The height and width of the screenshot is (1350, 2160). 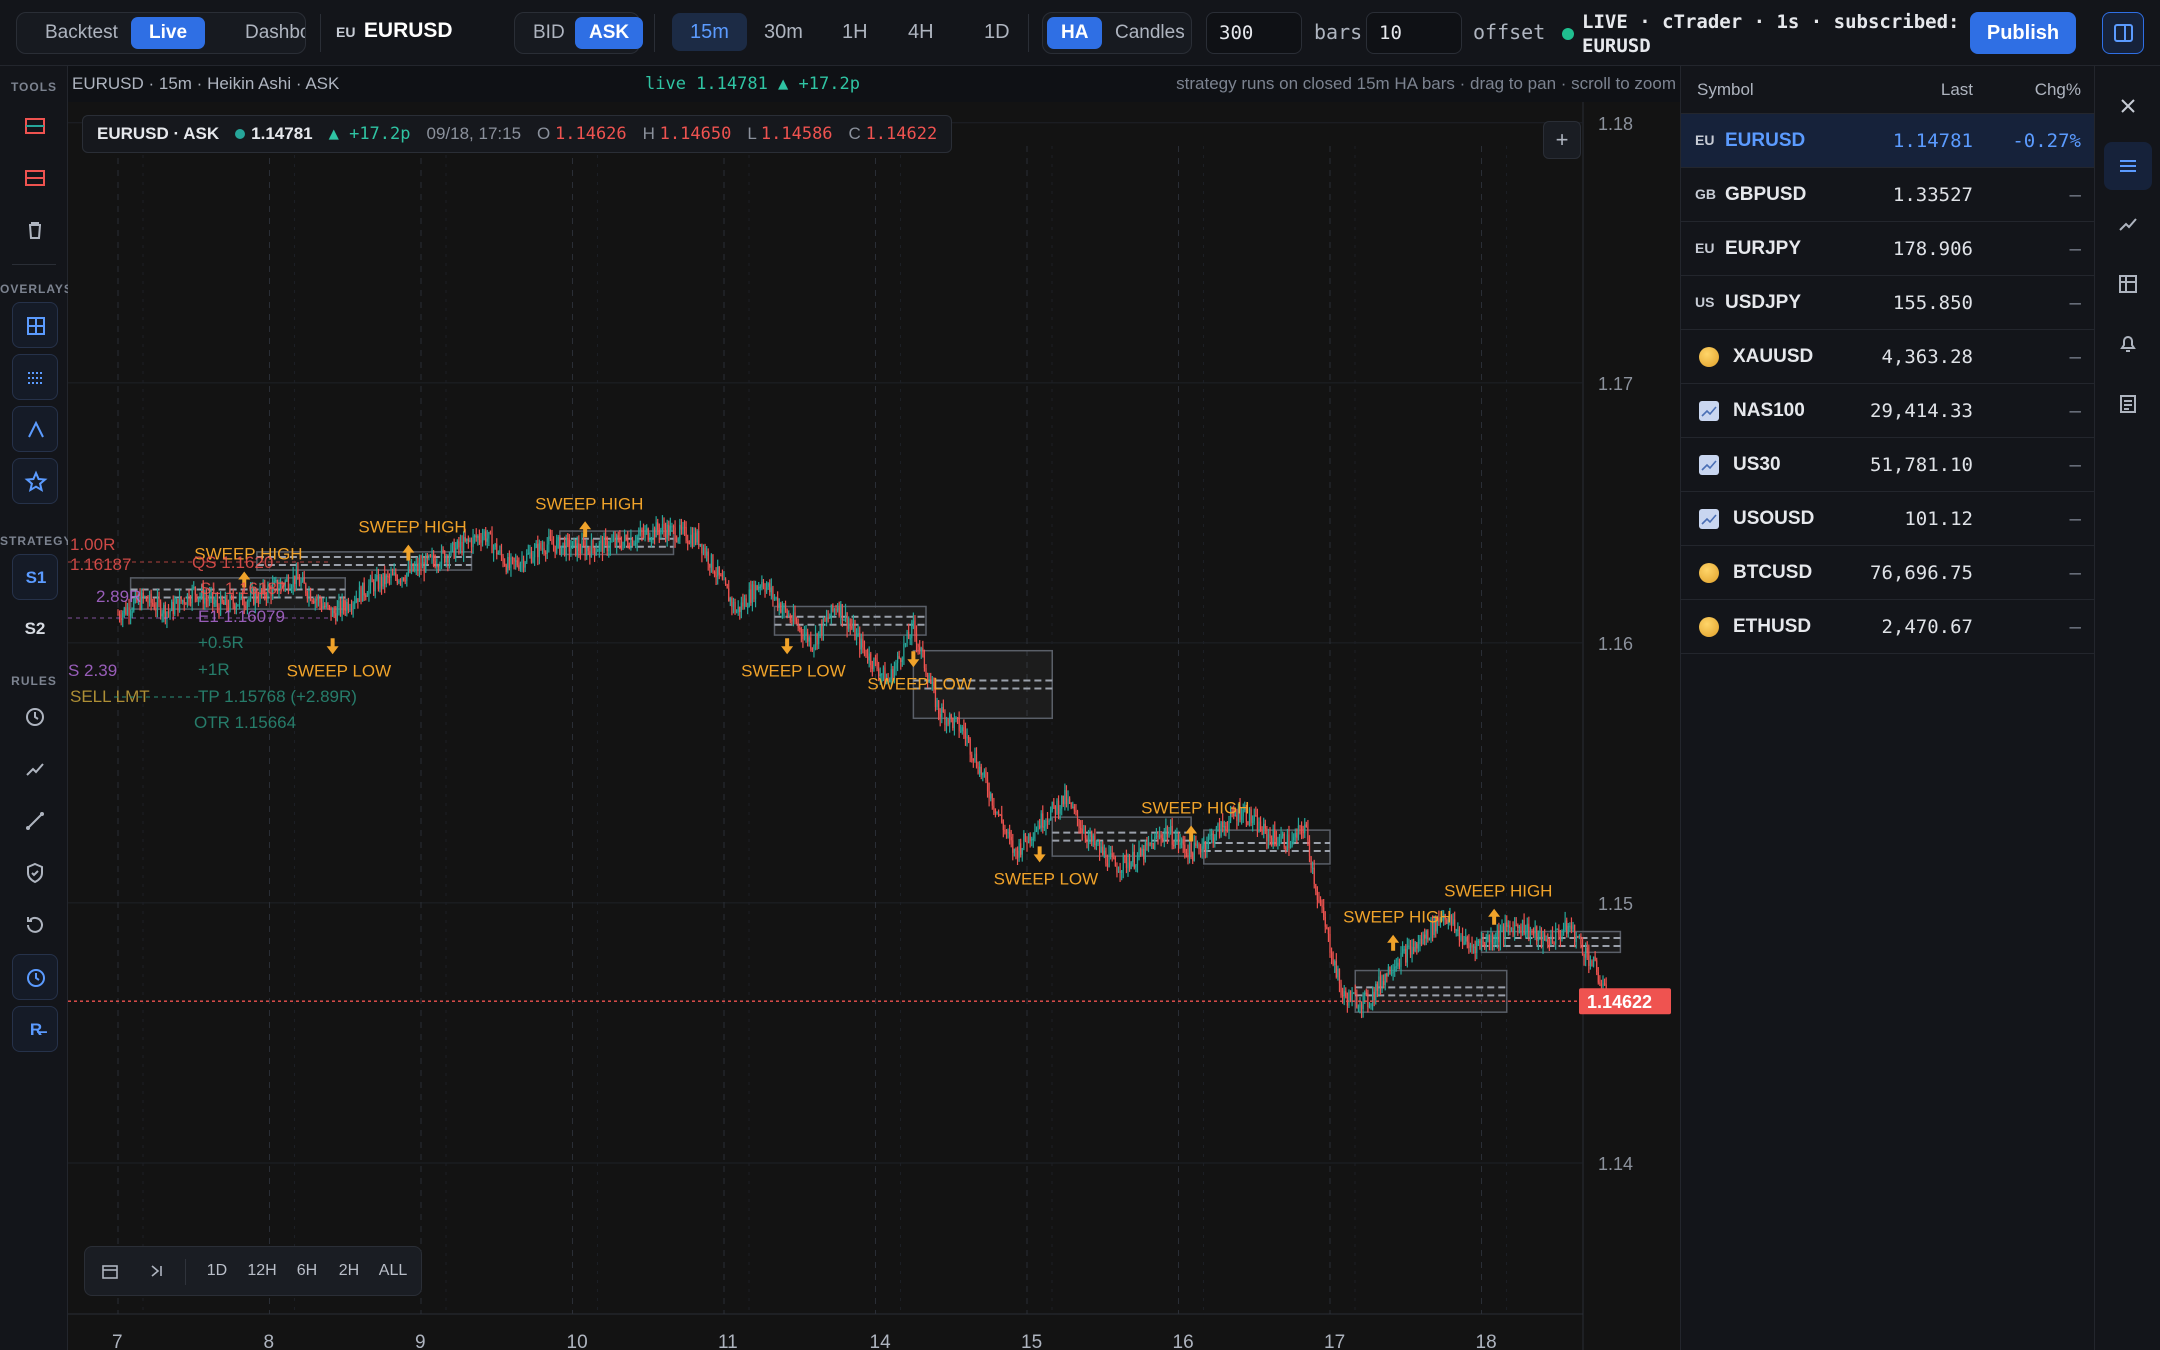 What do you see at coordinates (307, 1271) in the screenshot?
I see `range-6h-button: 6H` at bounding box center [307, 1271].